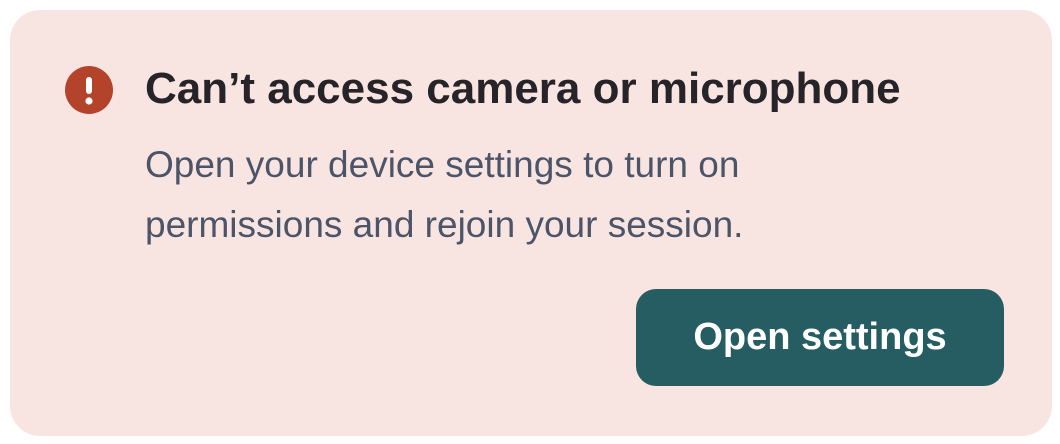 The image size is (1060, 444). I want to click on alert-title: Can’t access camera or microphone, so click(523, 88).